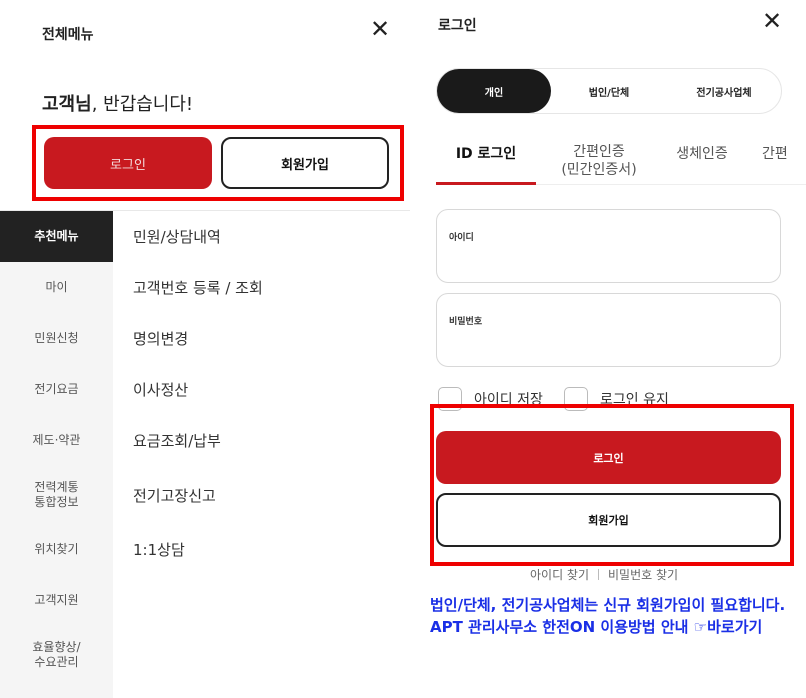 The height and width of the screenshot is (698, 806). Describe the element at coordinates (56, 440) in the screenshot. I see `category-policy-terms: 제도·약관` at that location.